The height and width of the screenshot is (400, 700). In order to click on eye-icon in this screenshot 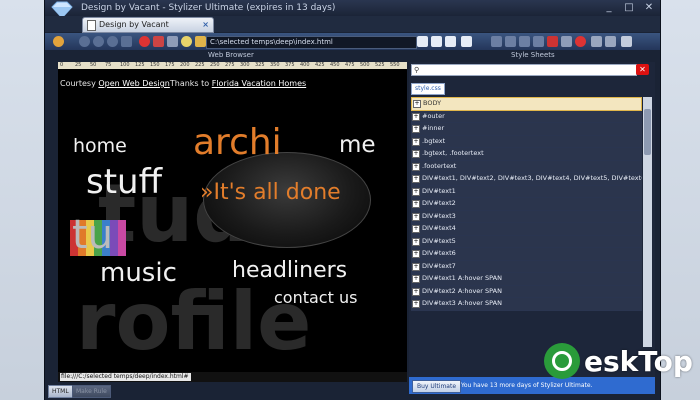, I will do `click(186, 41)`.